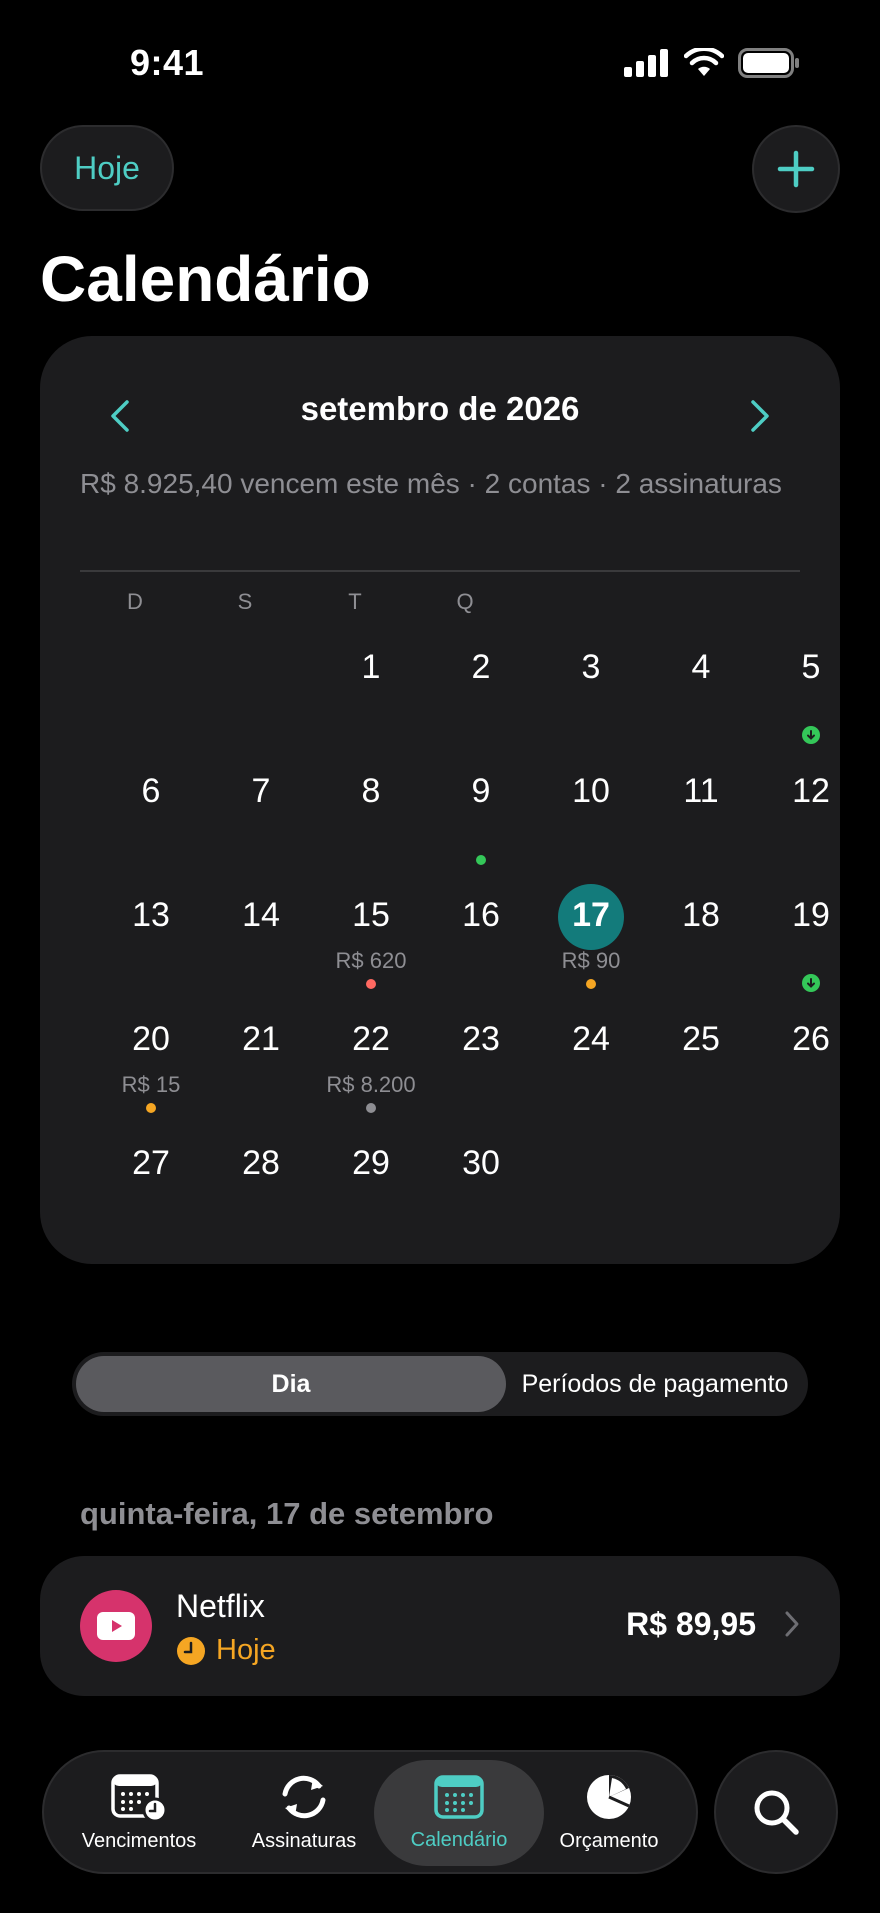 The width and height of the screenshot is (880, 1913). I want to click on calendar-day: 4, so click(701, 698).